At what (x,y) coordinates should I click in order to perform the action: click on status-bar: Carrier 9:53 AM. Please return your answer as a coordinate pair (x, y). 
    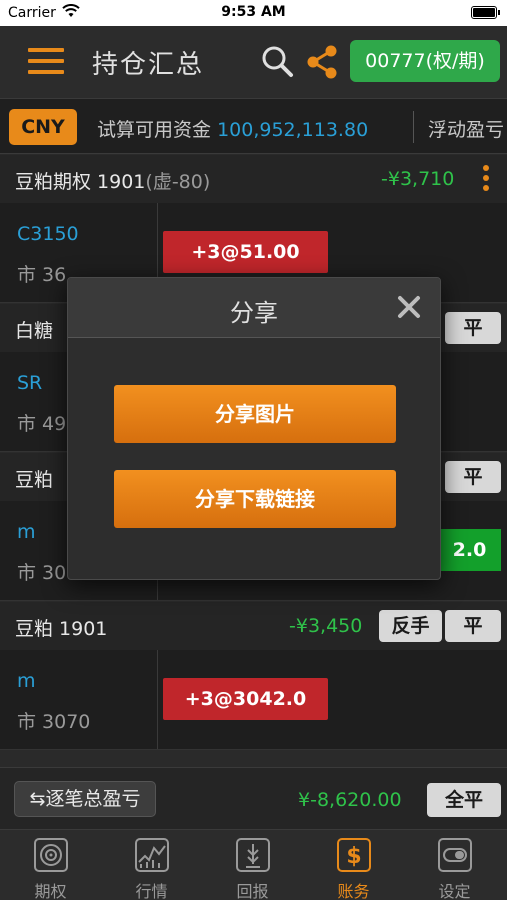
    Looking at the image, I should click on (253, 13).